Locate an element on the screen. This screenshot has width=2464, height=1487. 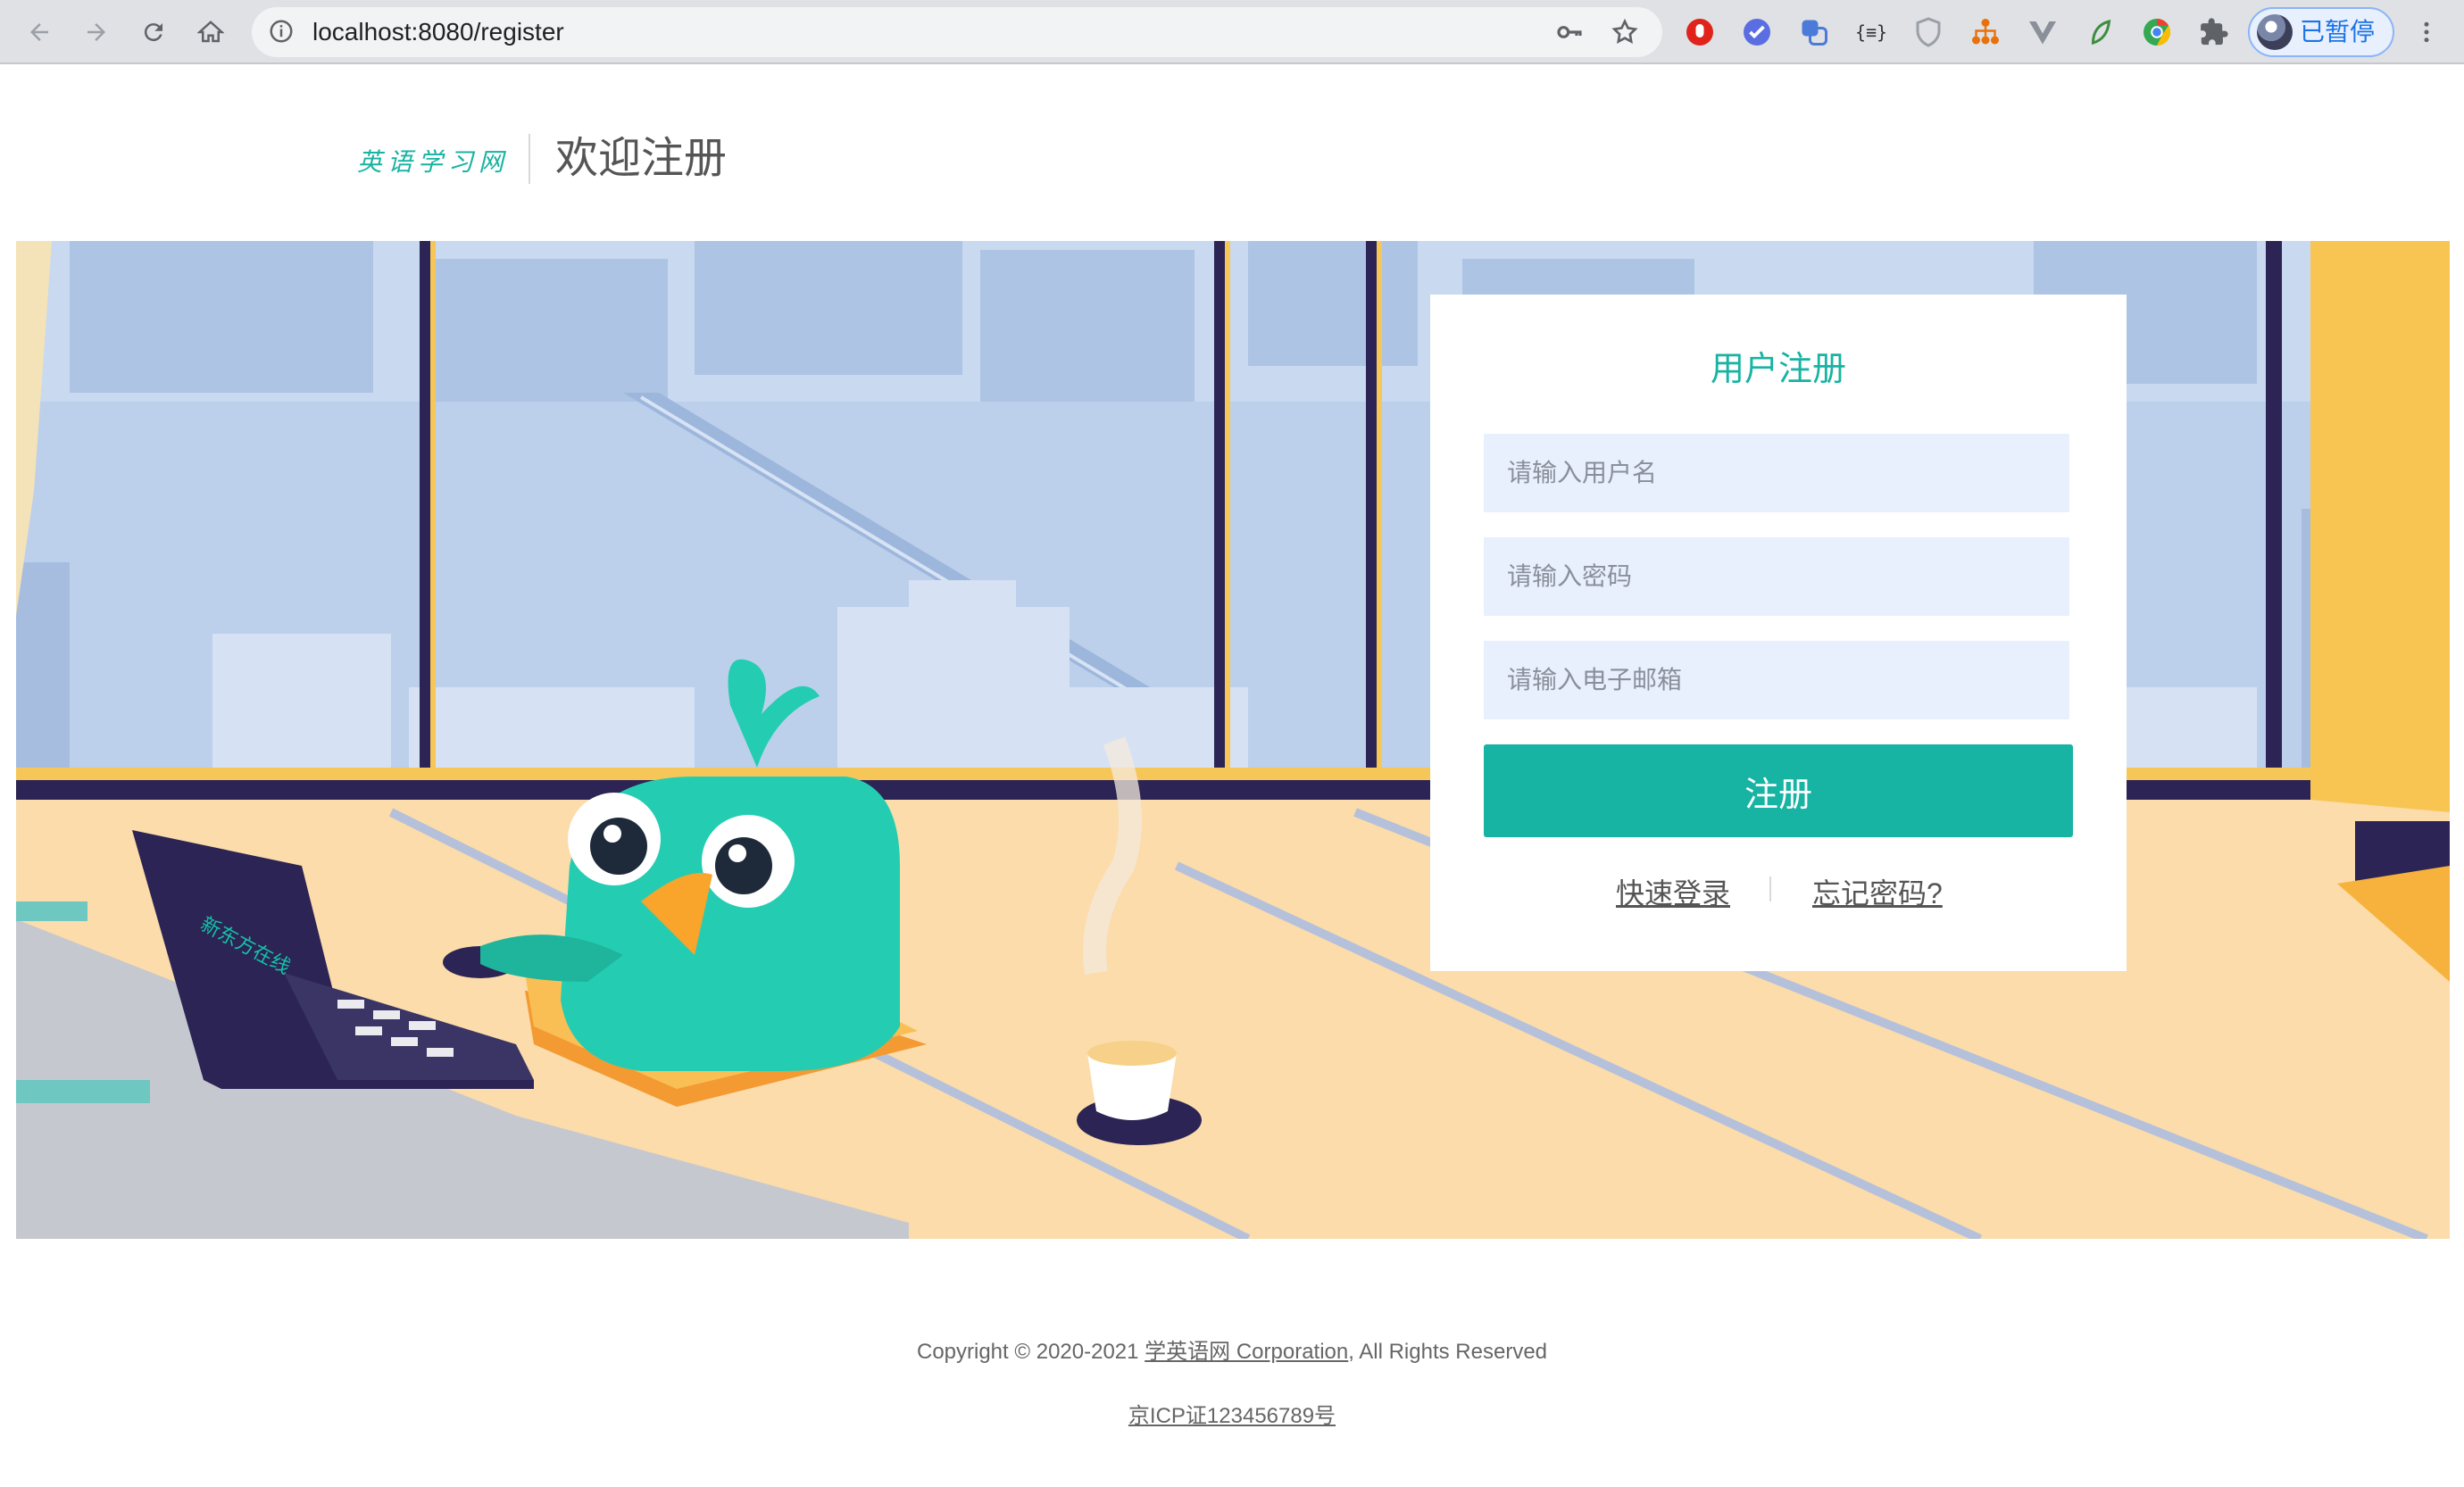
url-text: localhost:8080/register is located at coordinates (438, 32).